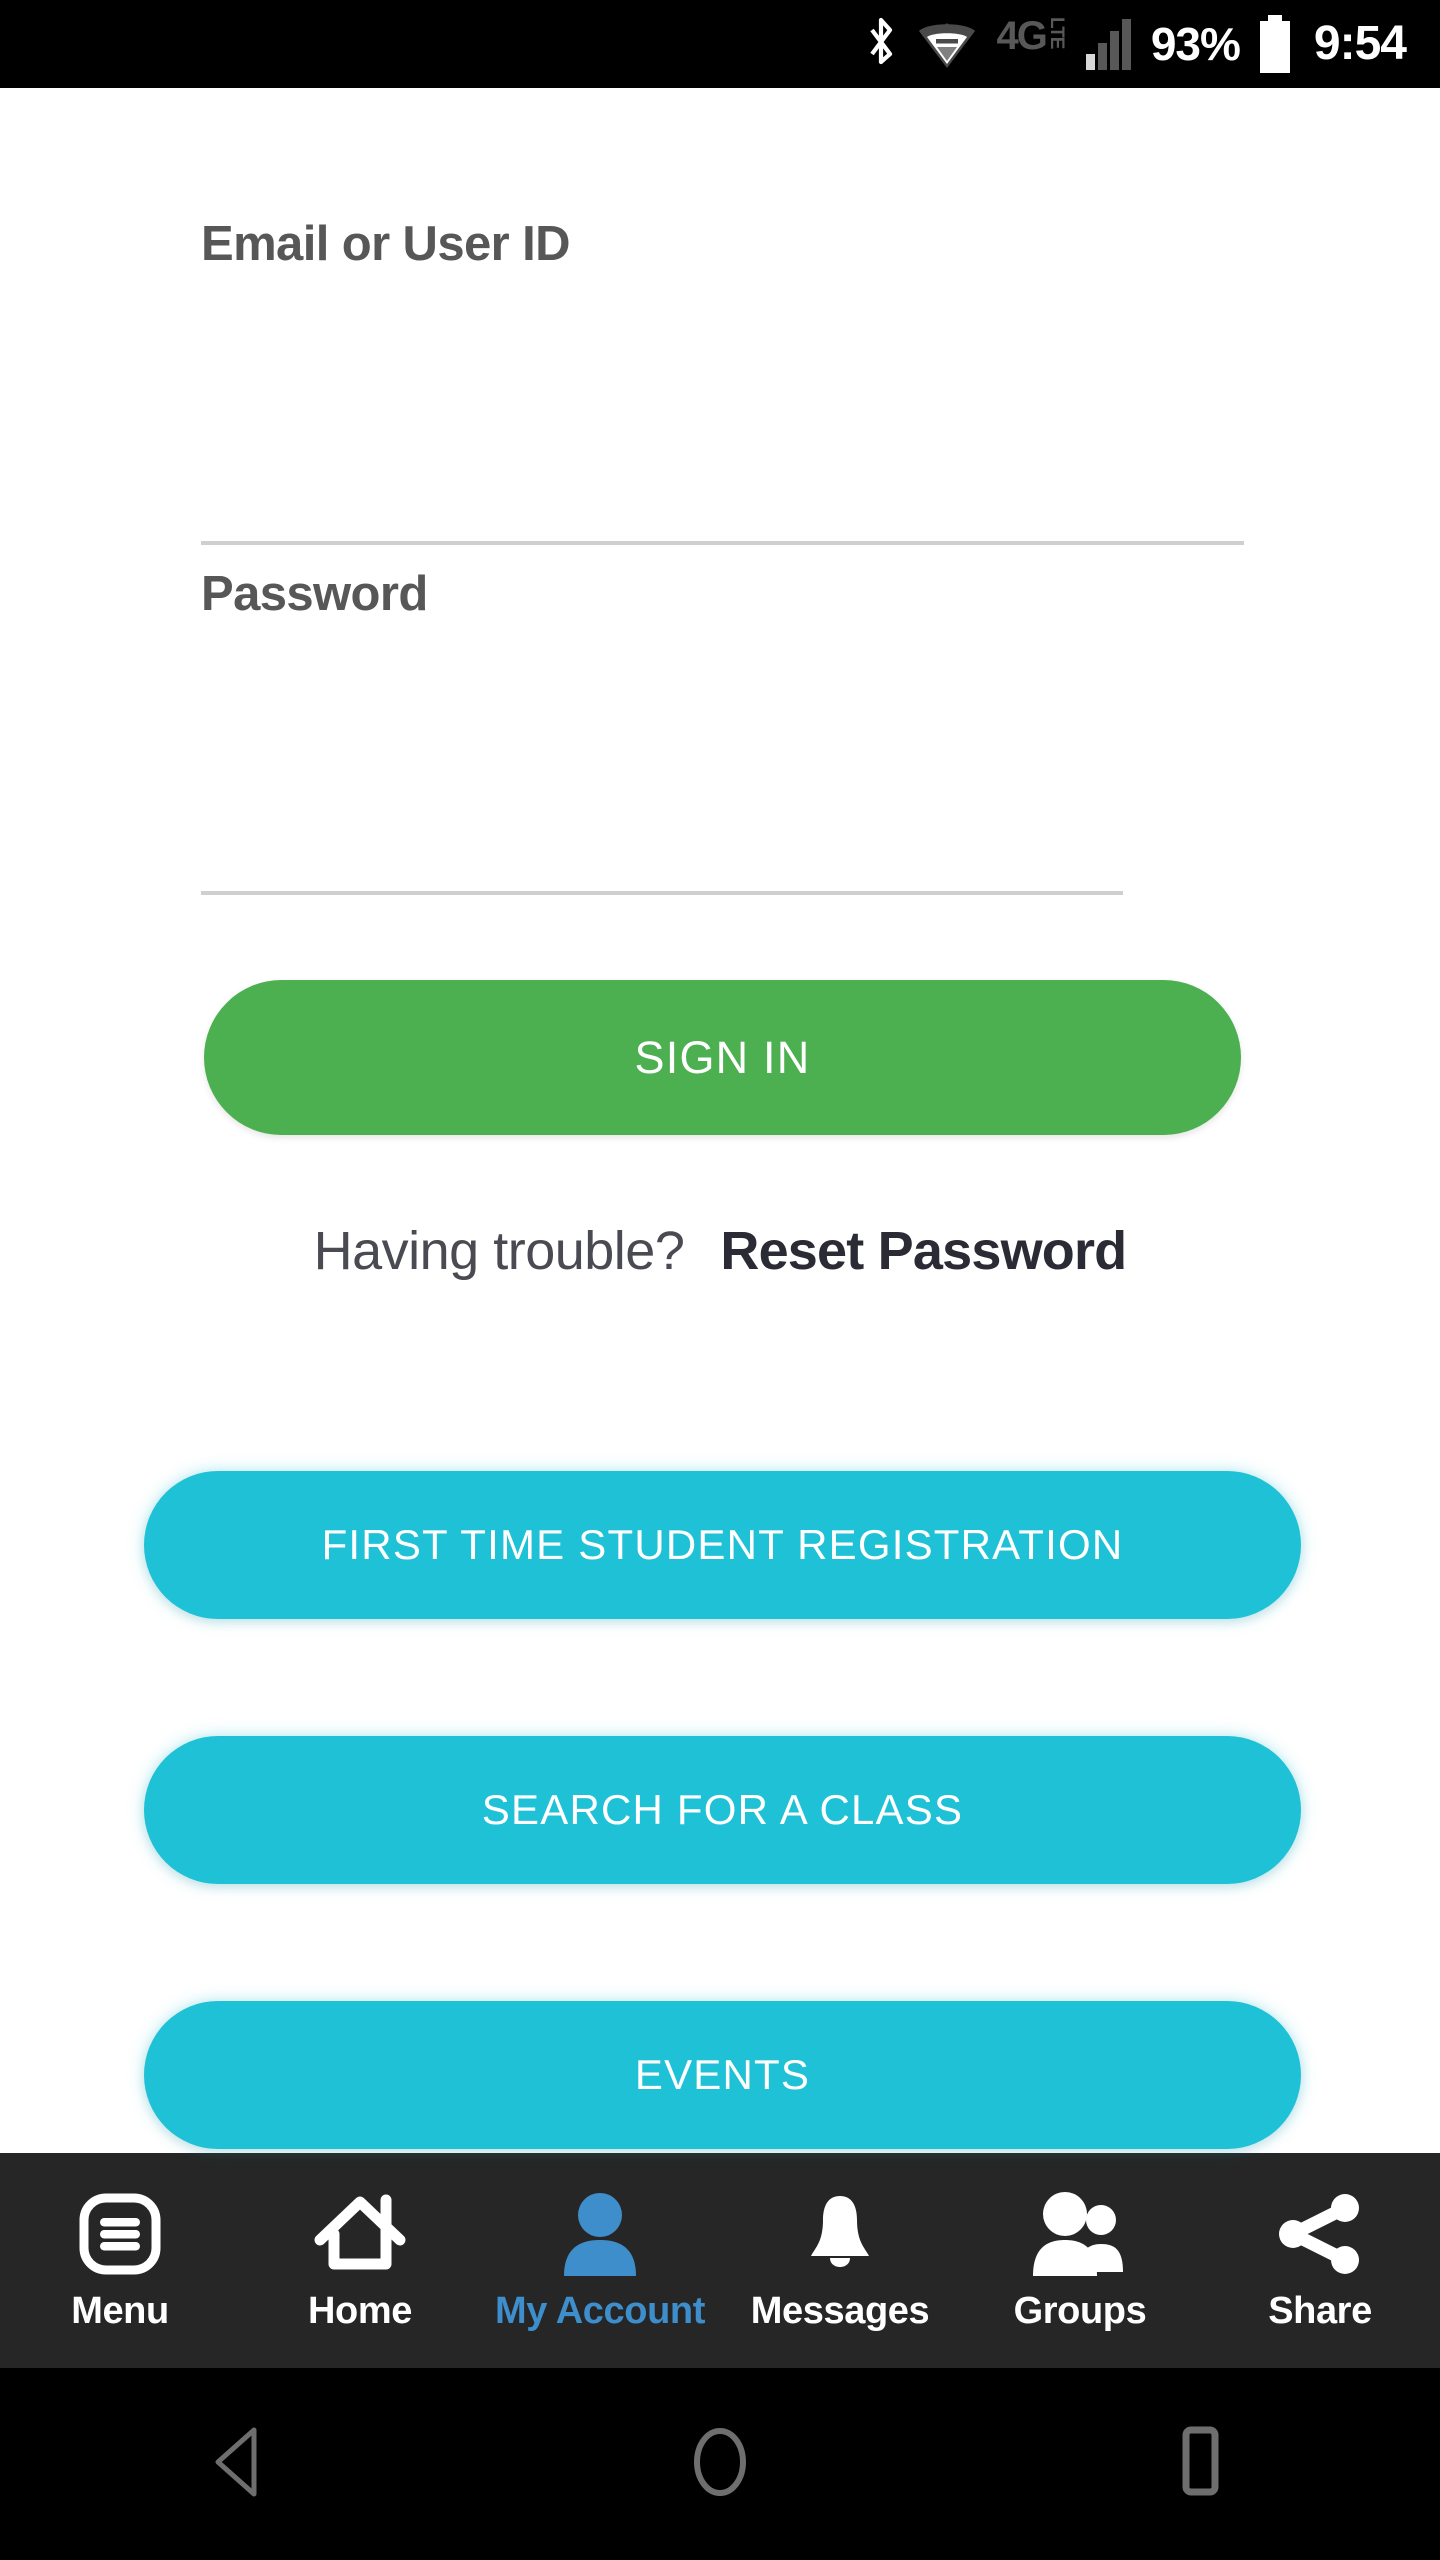 This screenshot has height=2560, width=1440. Describe the element at coordinates (721, 327) in the screenshot. I see `email-input` at that location.